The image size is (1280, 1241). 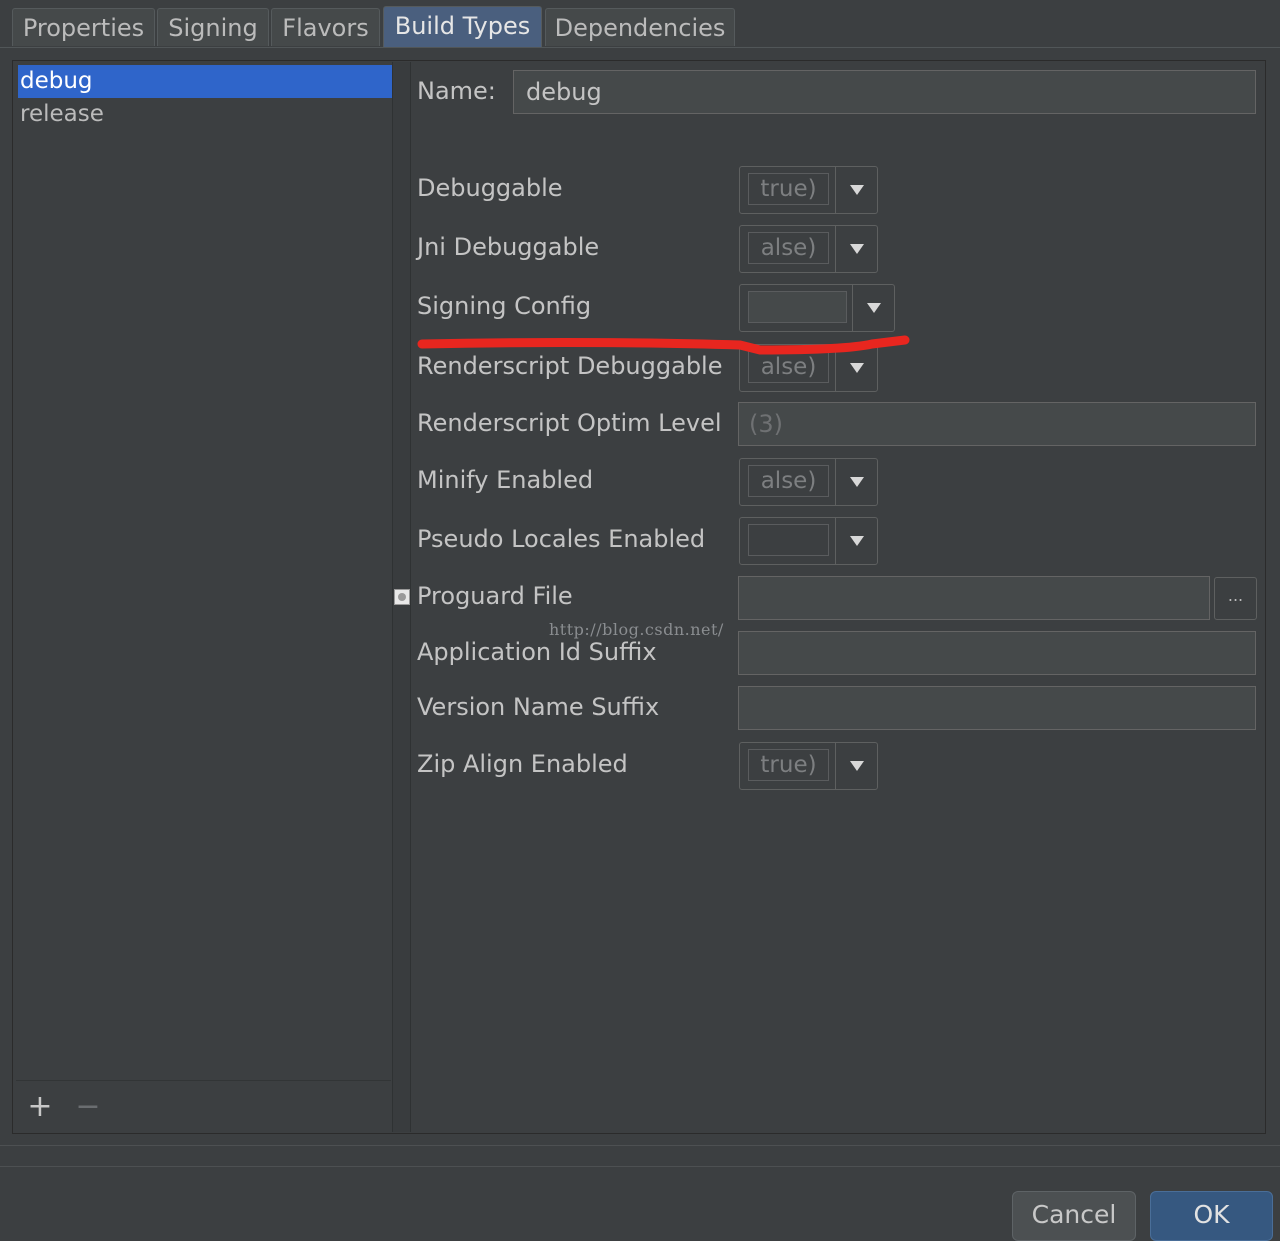 I want to click on name-field: debug, so click(x=884, y=92).